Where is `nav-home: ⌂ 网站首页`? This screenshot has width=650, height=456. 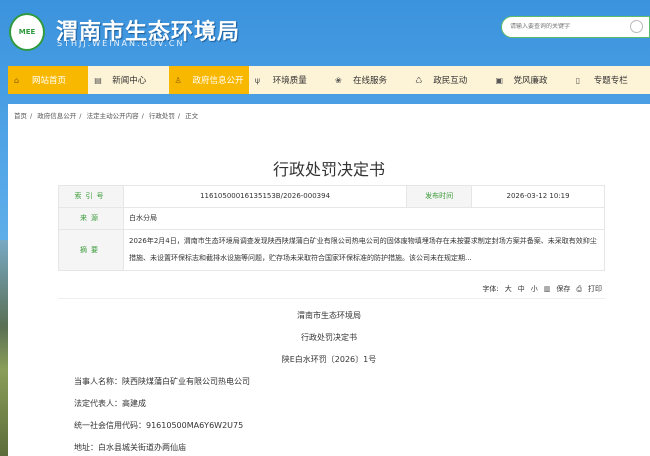 nav-home: ⌂ 网站首页 is located at coordinates (48, 80).